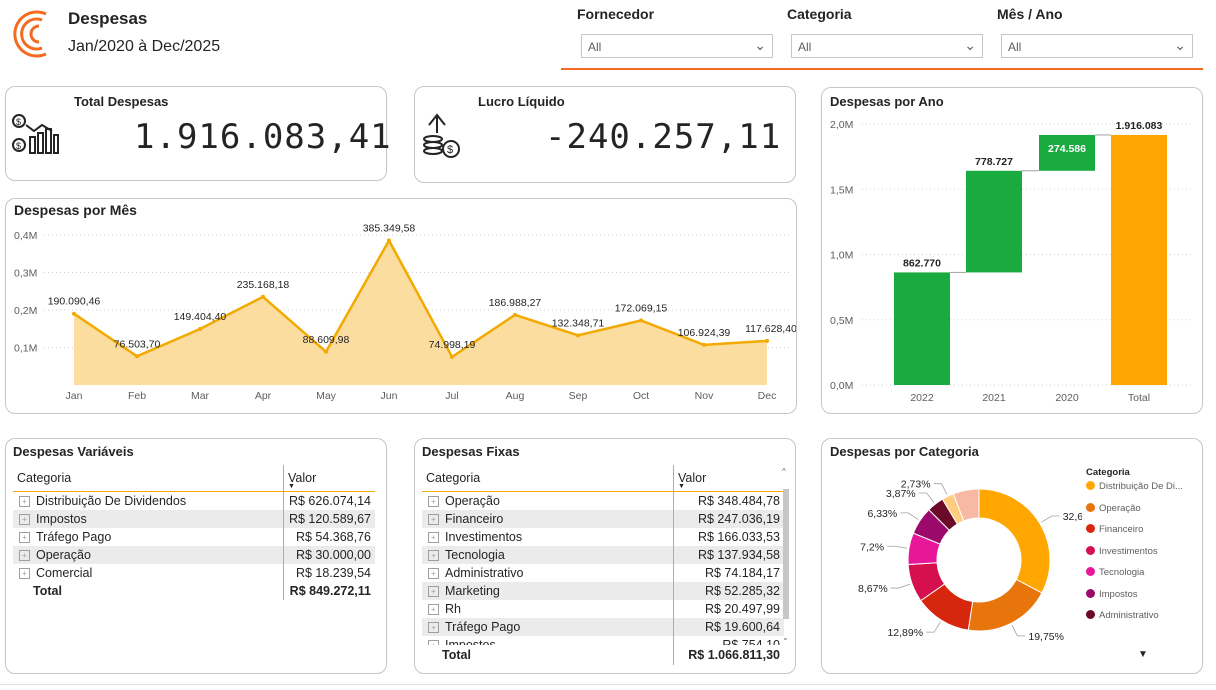 This screenshot has height=690, width=1216. I want to click on x-tick-label: Total, so click(1139, 398).